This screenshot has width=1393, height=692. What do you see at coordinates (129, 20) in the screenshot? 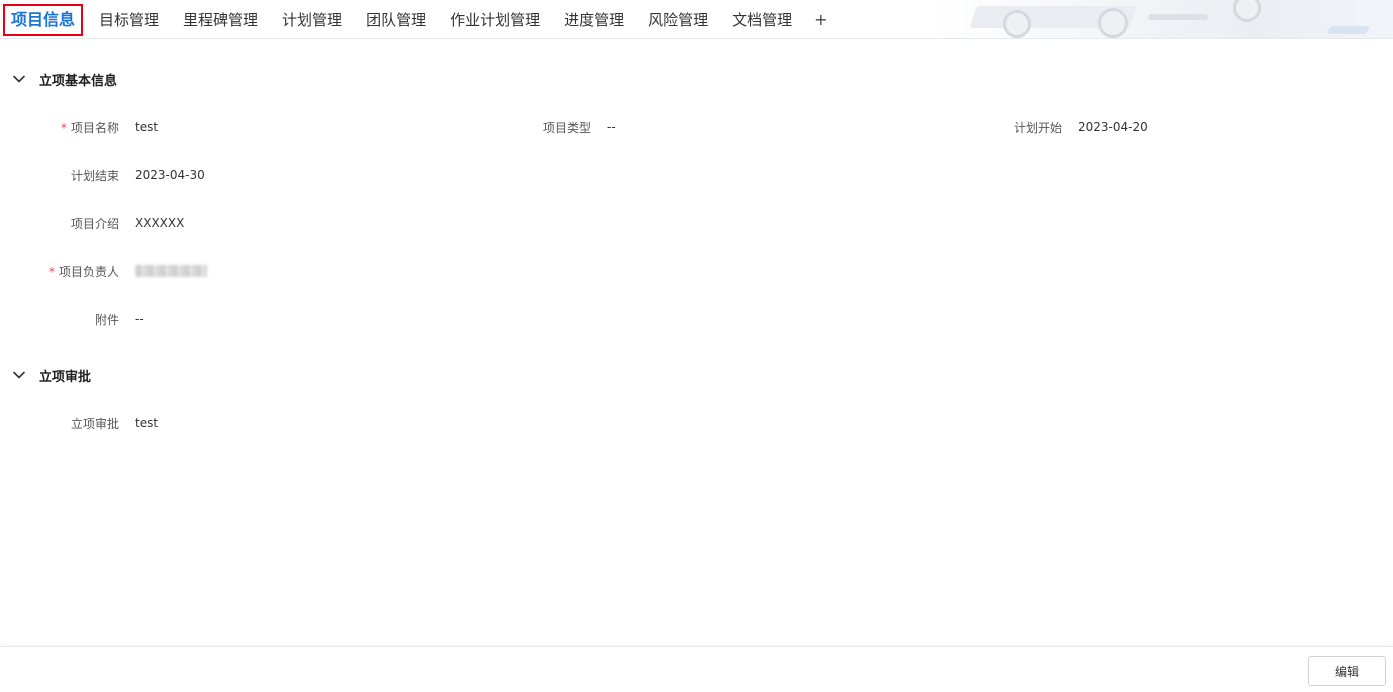
I see `tab-goal-management: 目标管理` at bounding box center [129, 20].